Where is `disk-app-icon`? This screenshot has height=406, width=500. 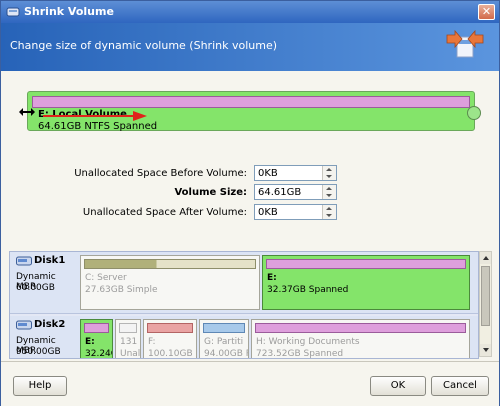 disk-app-icon is located at coordinates (13, 12).